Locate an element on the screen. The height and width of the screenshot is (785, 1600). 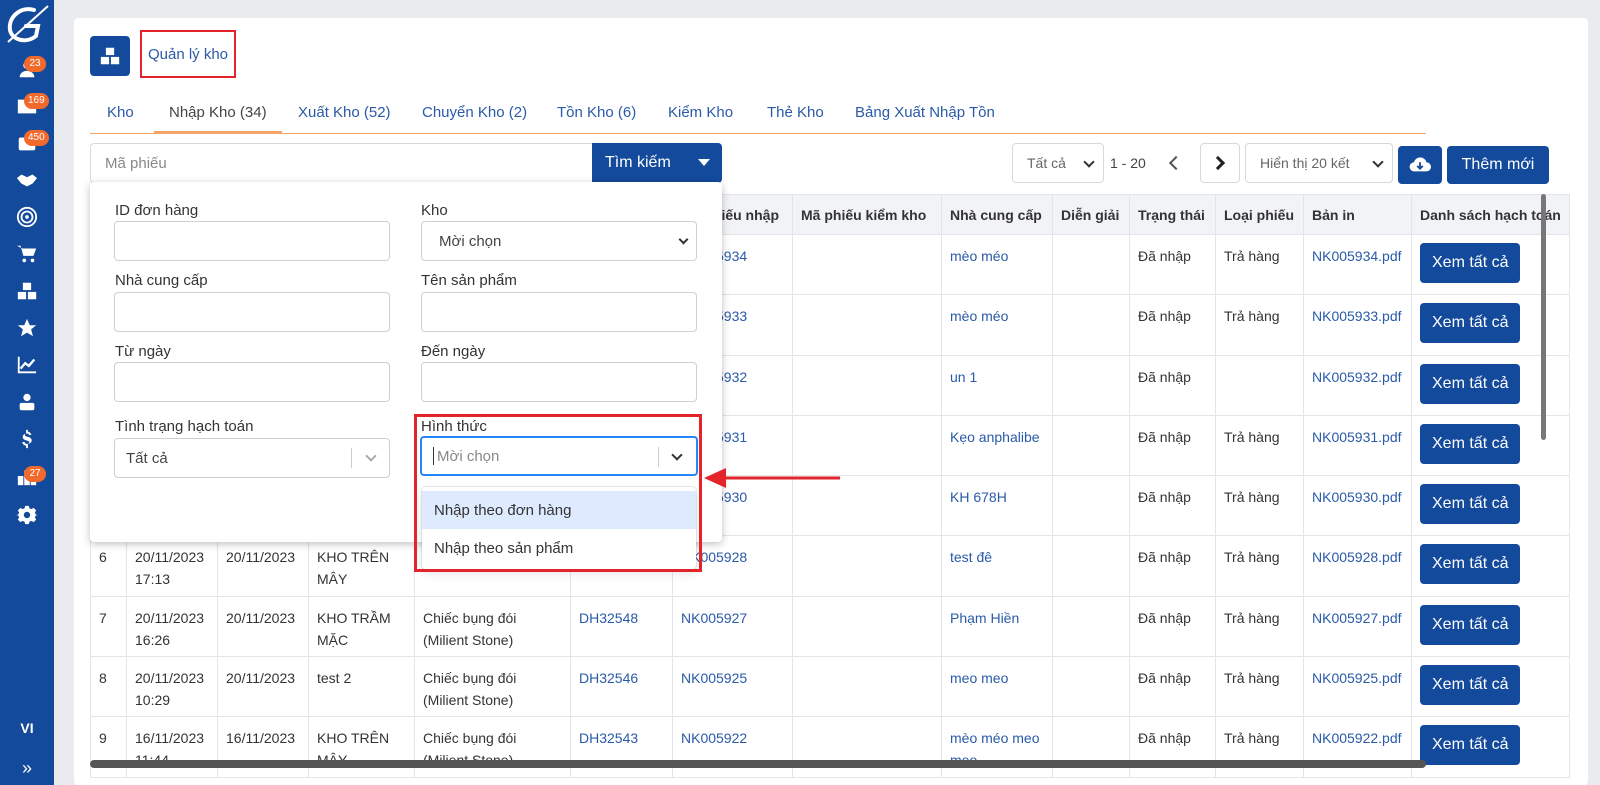
cell-print: NK005934.pdf is located at coordinates (1357, 264).